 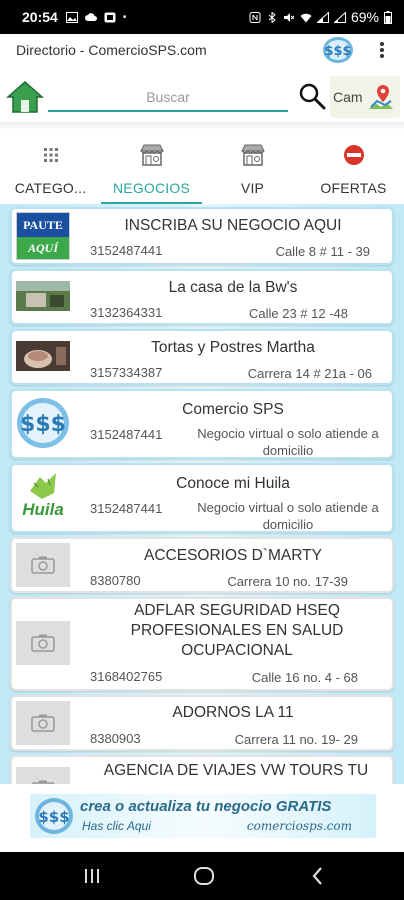 I want to click on business-name: ACCESORIOS D`MARTY, so click(x=233, y=555).